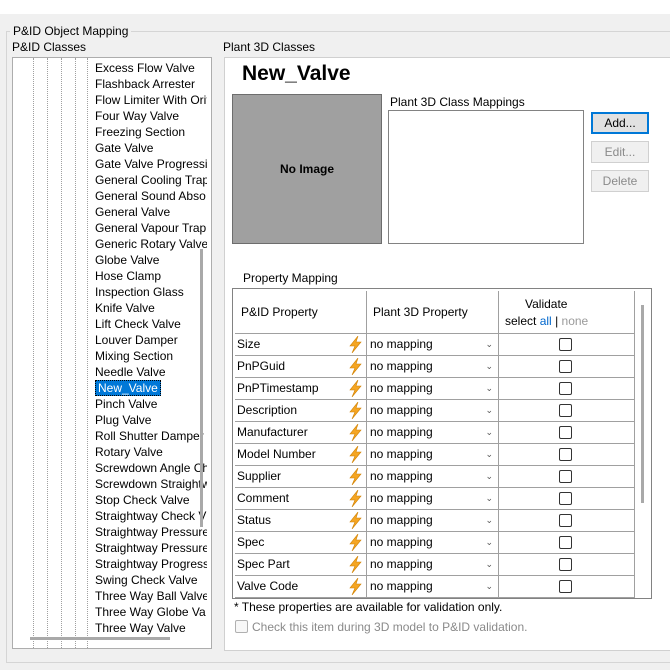 The height and width of the screenshot is (670, 670). I want to click on class-mappings-list, so click(486, 177).